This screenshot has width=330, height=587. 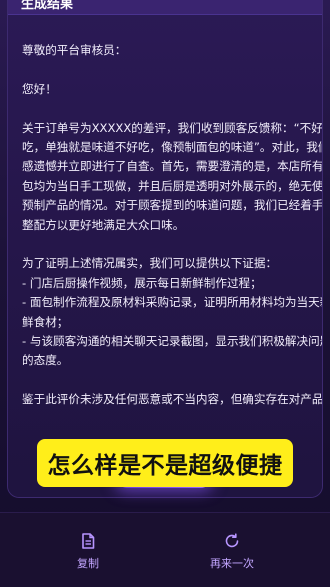 What do you see at coordinates (45, 321) in the screenshot?
I see `letter-line: 鲜食材；` at bounding box center [45, 321].